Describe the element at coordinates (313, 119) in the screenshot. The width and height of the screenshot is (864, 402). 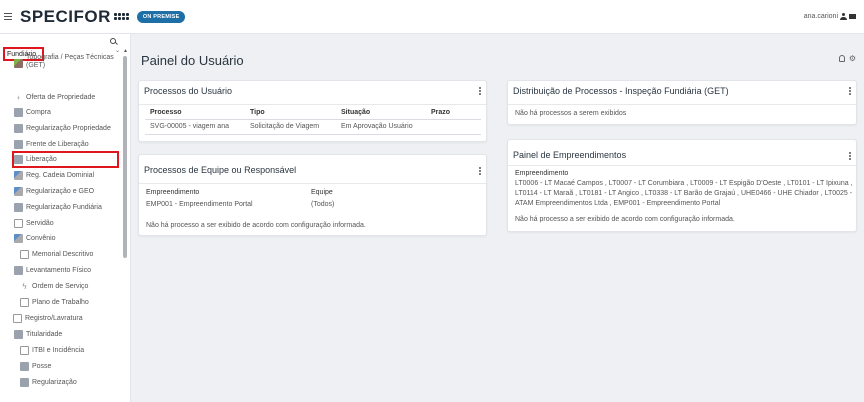
I see `table-header-line` at that location.